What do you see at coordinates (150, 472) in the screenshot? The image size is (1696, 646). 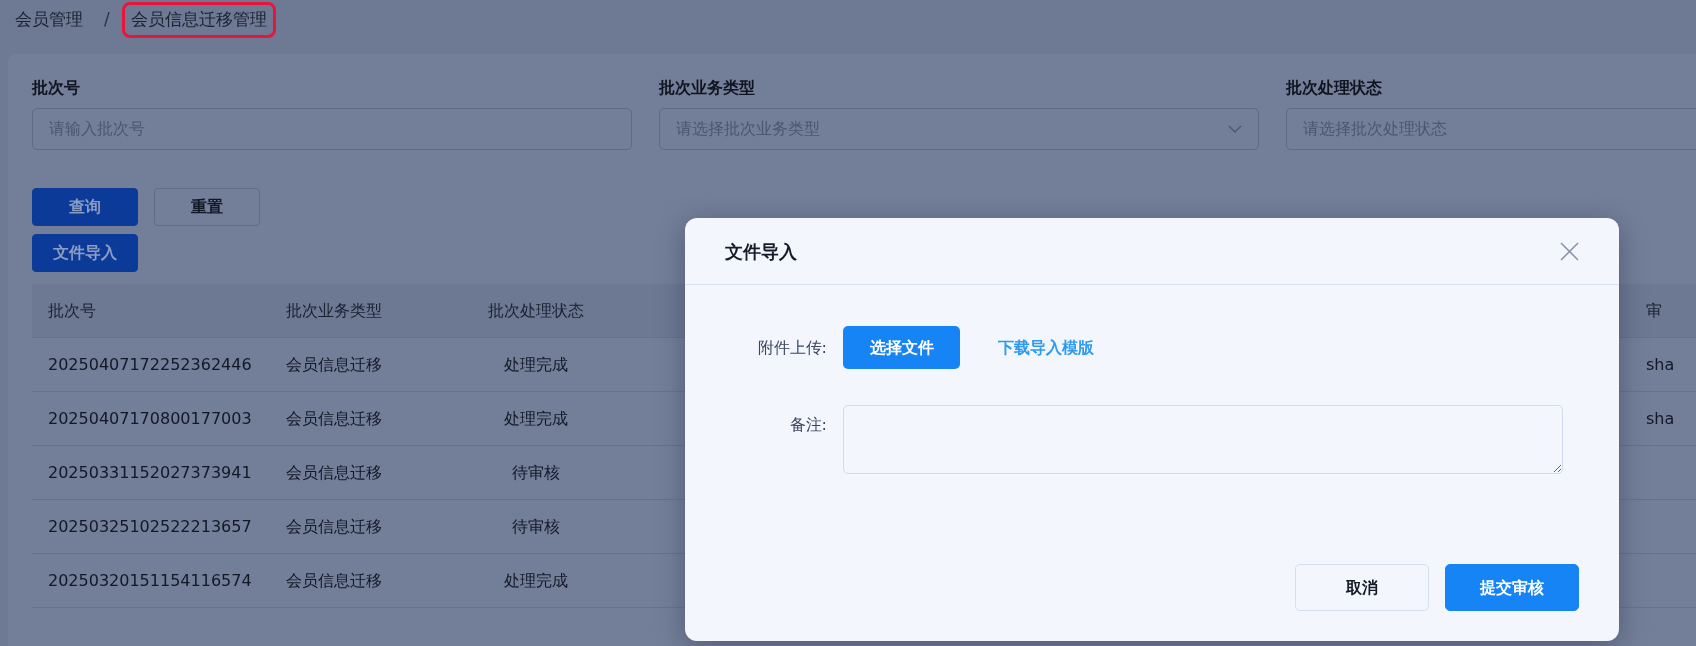 I see `table-cell-text: 20250331152027373941` at bounding box center [150, 472].